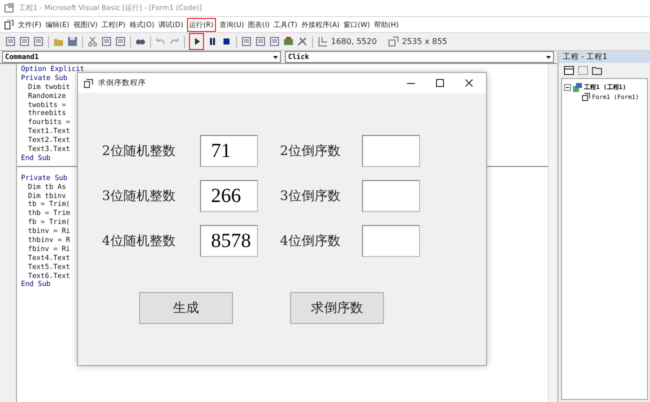 This screenshot has height=402, width=650. What do you see at coordinates (469, 83) in the screenshot?
I see `close-icon` at bounding box center [469, 83].